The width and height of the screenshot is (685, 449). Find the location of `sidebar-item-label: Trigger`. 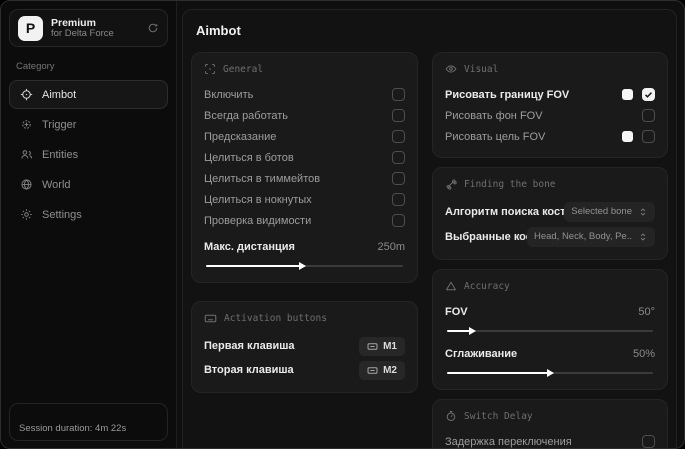

sidebar-item-label: Trigger is located at coordinates (59, 124).